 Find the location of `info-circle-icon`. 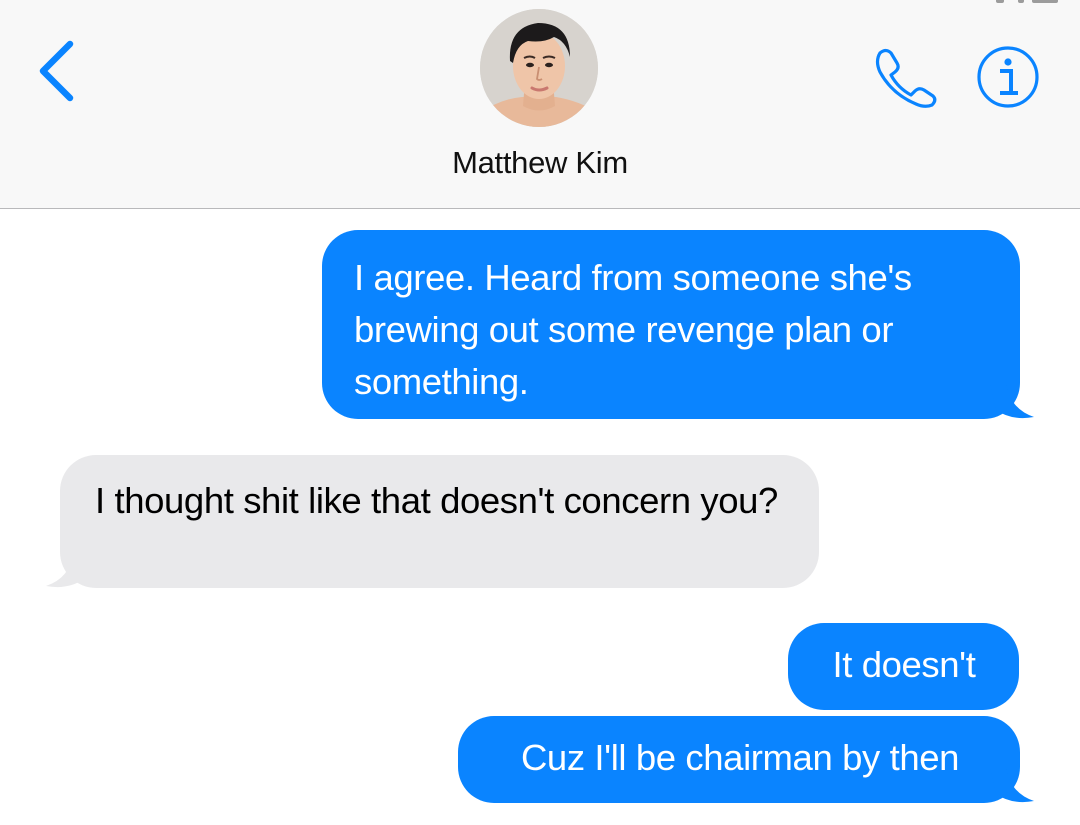

info-circle-icon is located at coordinates (1008, 77).